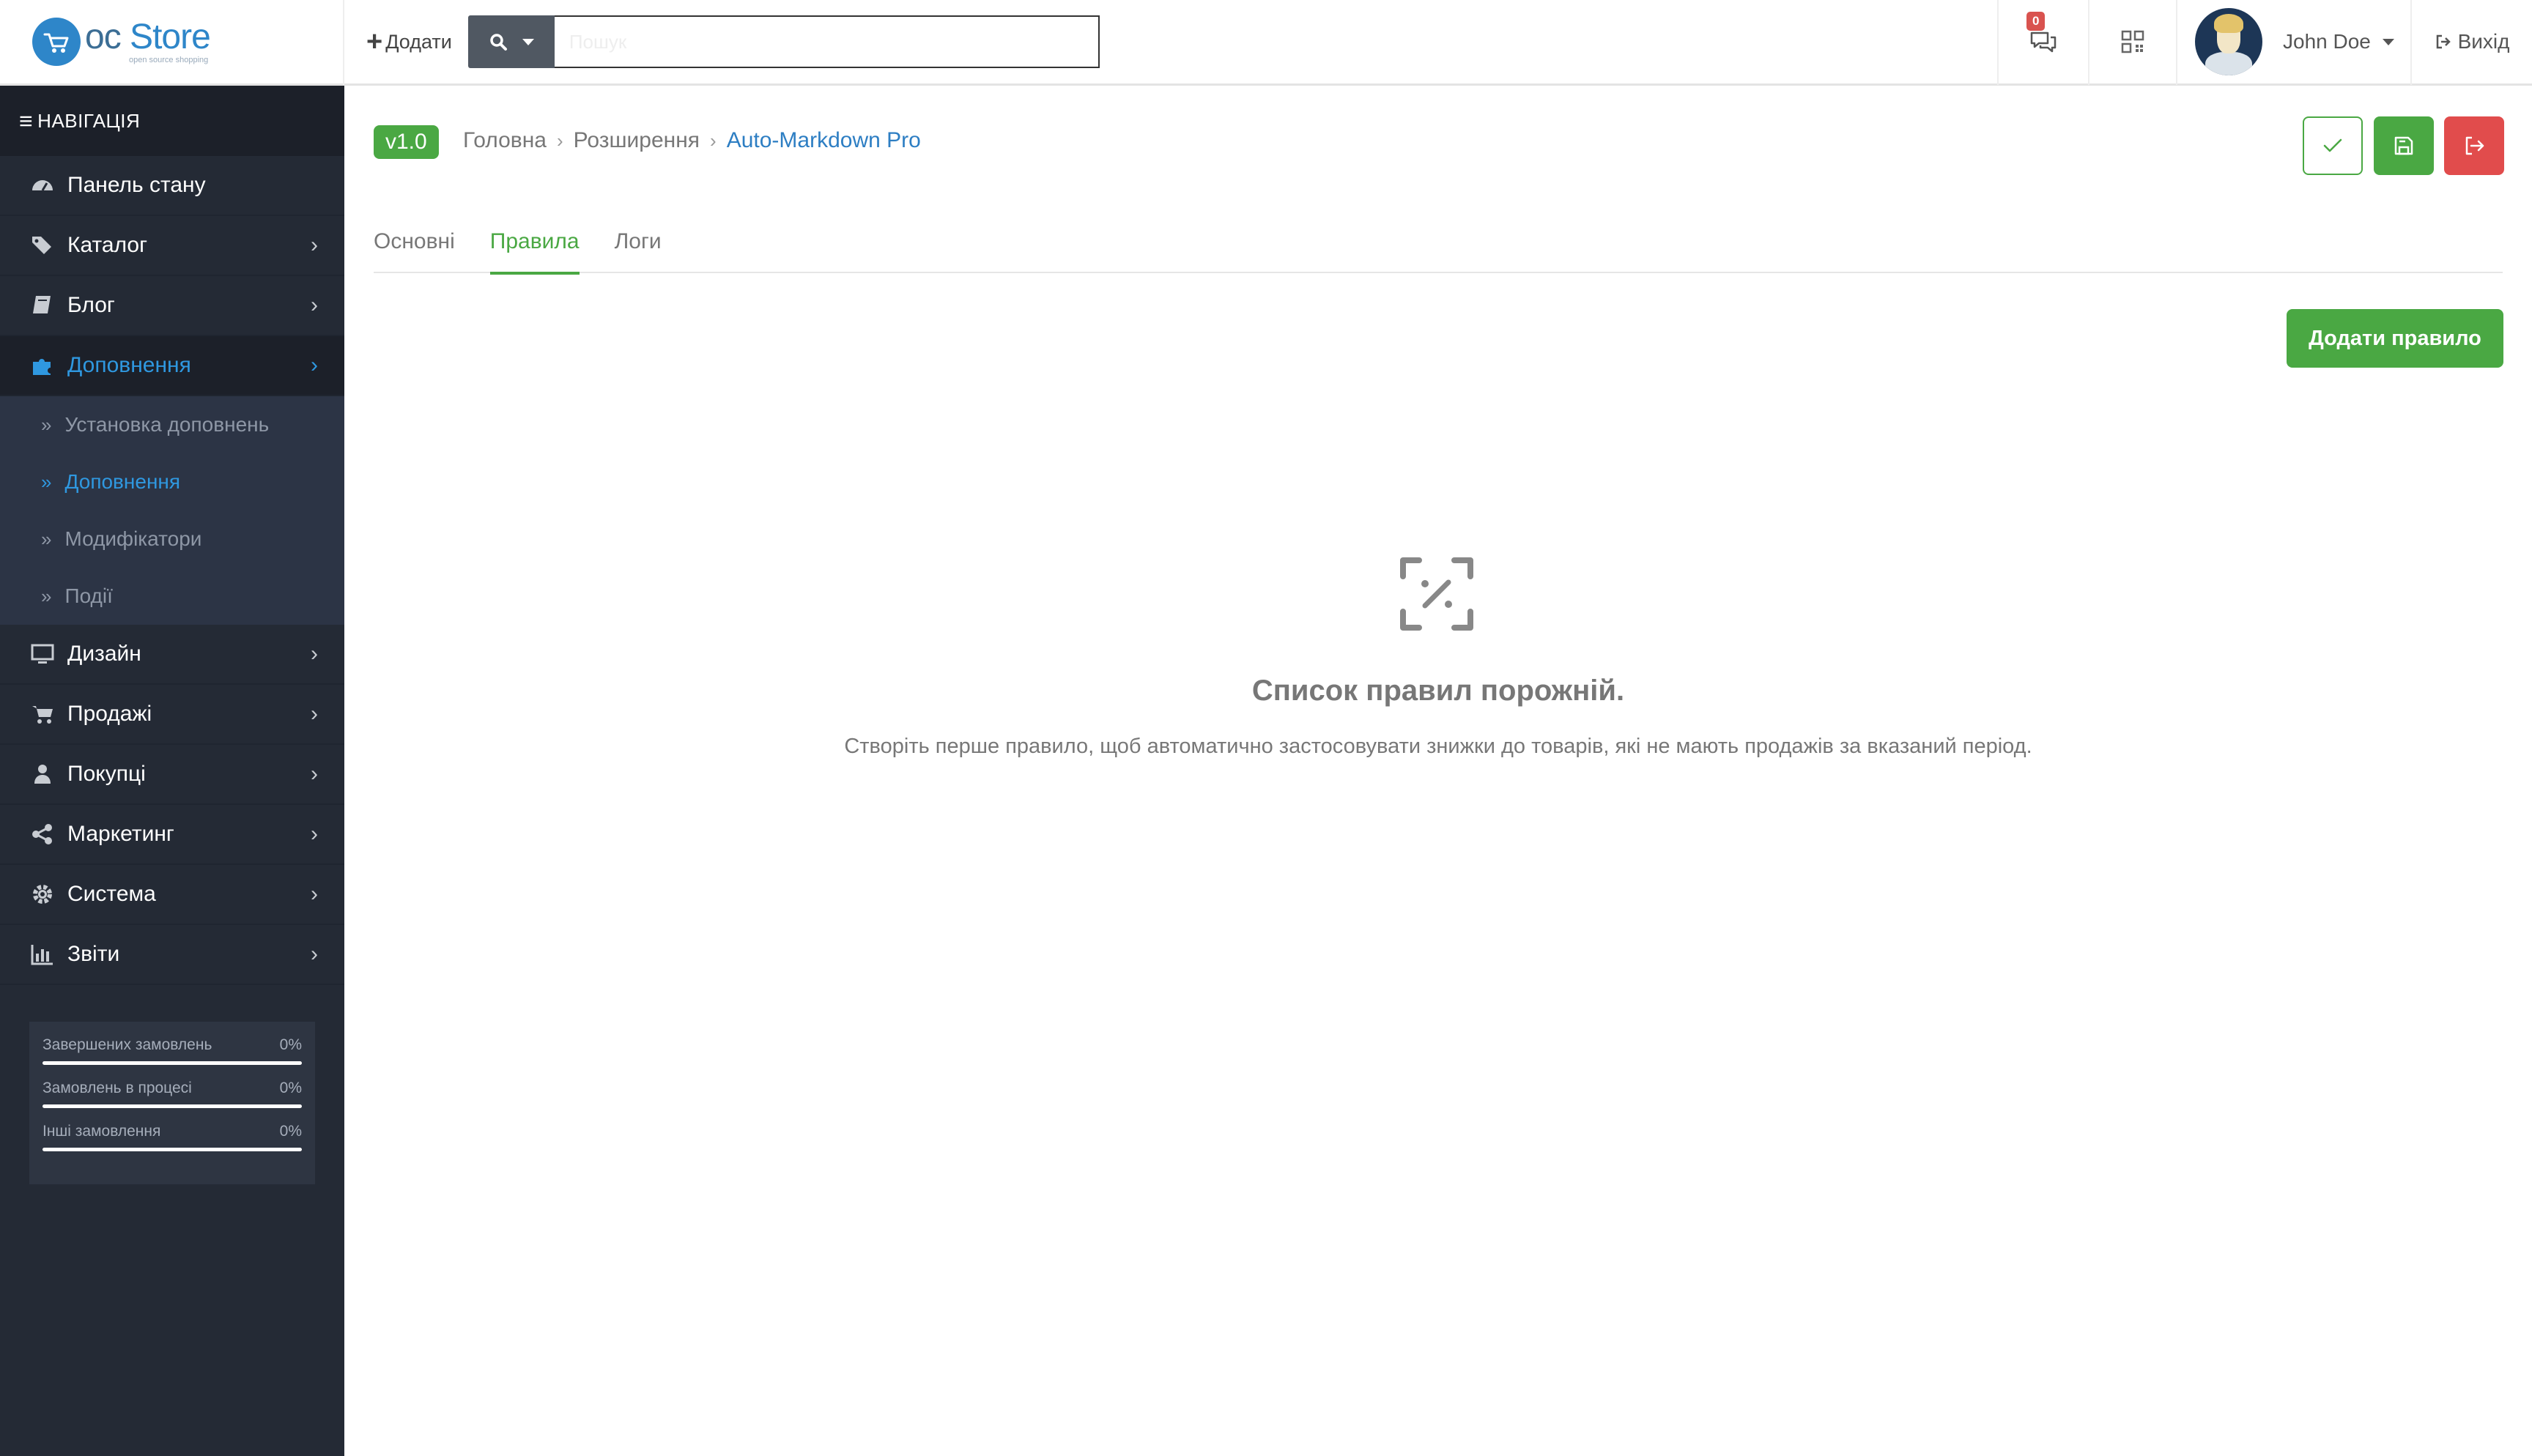 The image size is (2532, 1456). Describe the element at coordinates (2132, 42) in the screenshot. I see `qr-code-button` at that location.